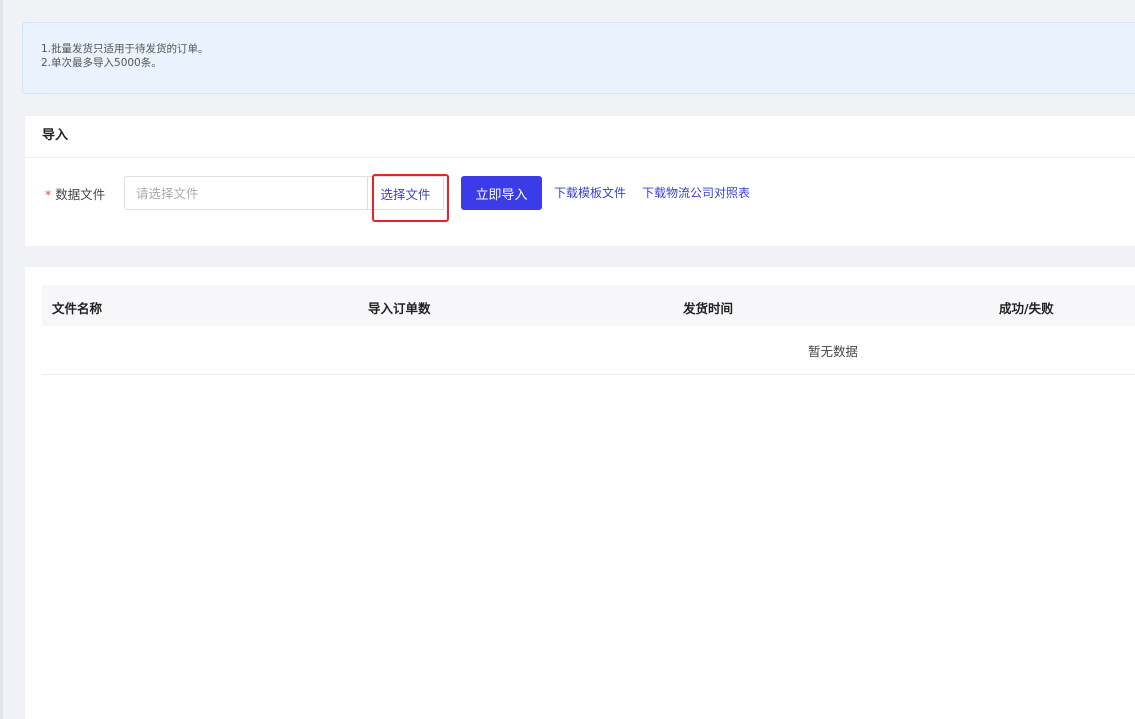 This screenshot has width=1135, height=719. What do you see at coordinates (406, 193) in the screenshot?
I see `choose-file-button: 选择文件` at bounding box center [406, 193].